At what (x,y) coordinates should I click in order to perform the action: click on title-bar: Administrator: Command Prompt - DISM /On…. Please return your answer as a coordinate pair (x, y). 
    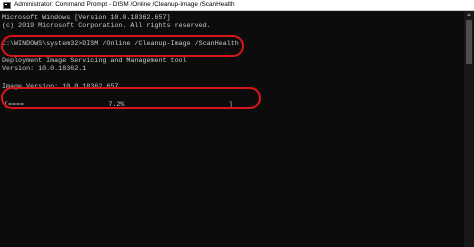
    Looking at the image, I should click on (237, 5).